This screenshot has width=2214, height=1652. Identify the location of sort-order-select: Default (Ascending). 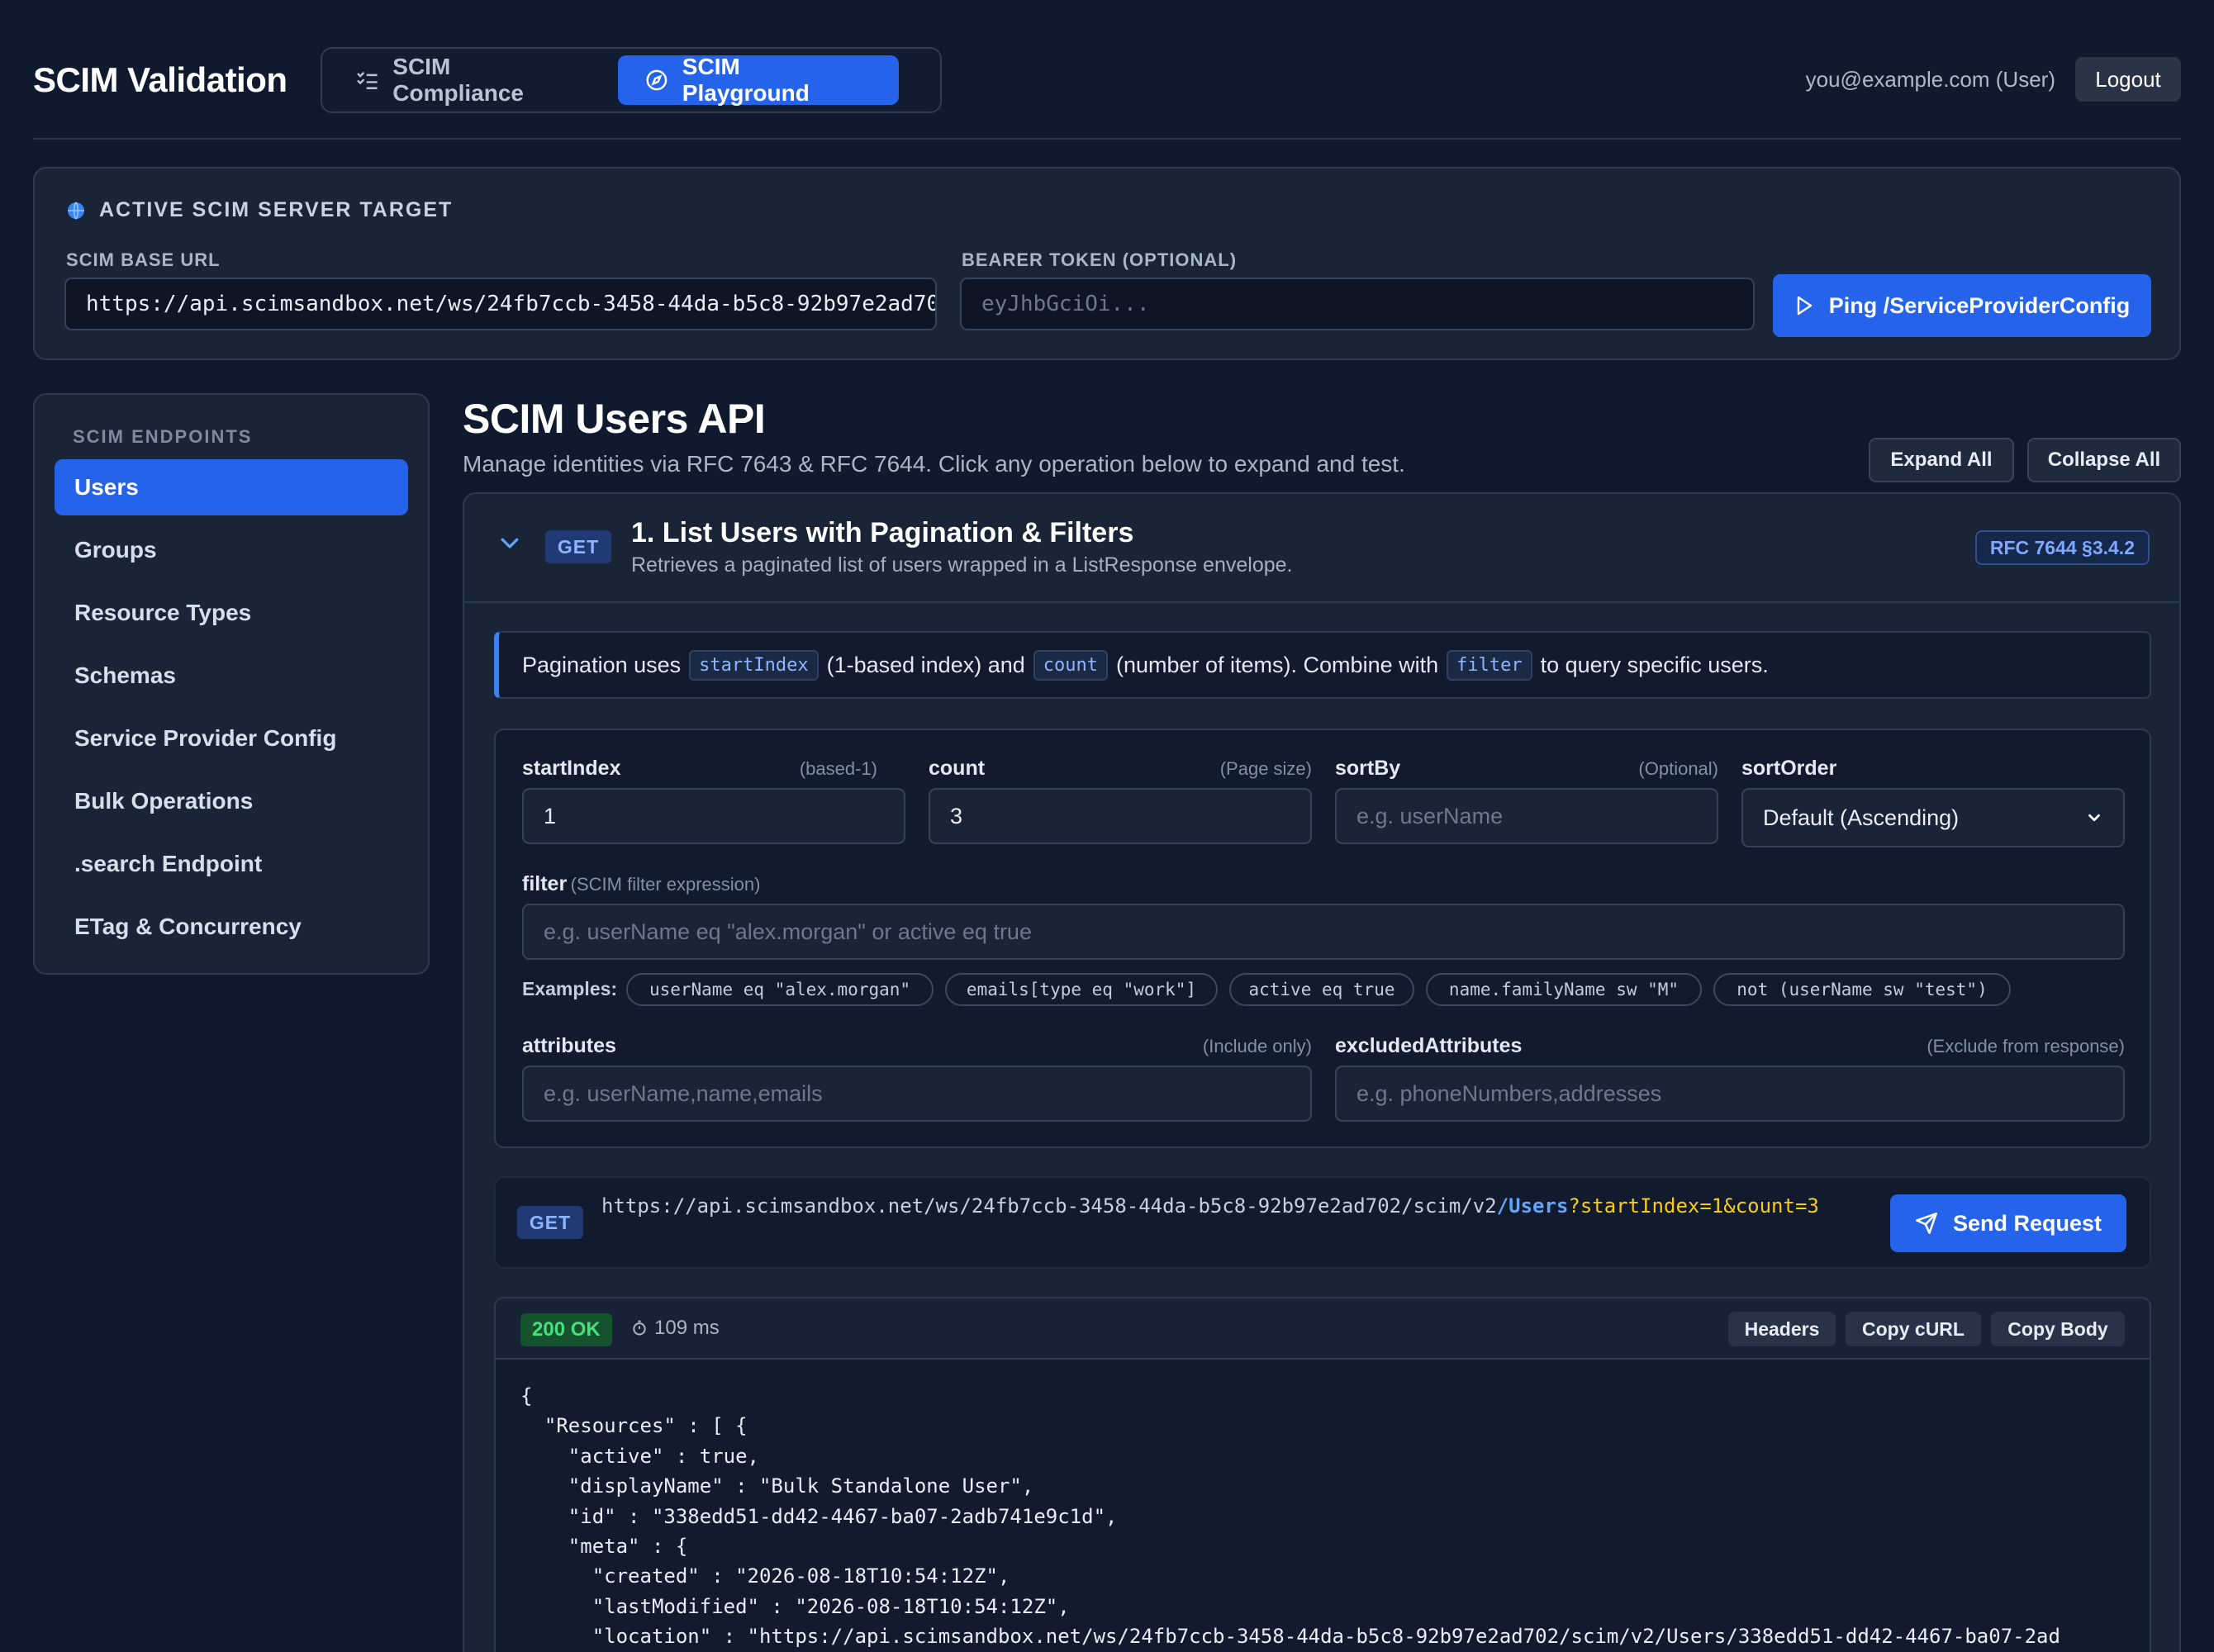
(1933, 817).